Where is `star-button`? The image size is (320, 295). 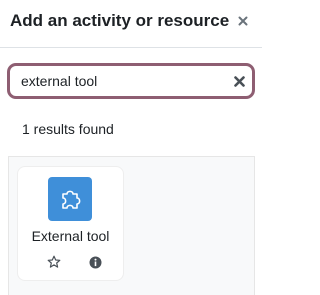 star-button is located at coordinates (54, 262).